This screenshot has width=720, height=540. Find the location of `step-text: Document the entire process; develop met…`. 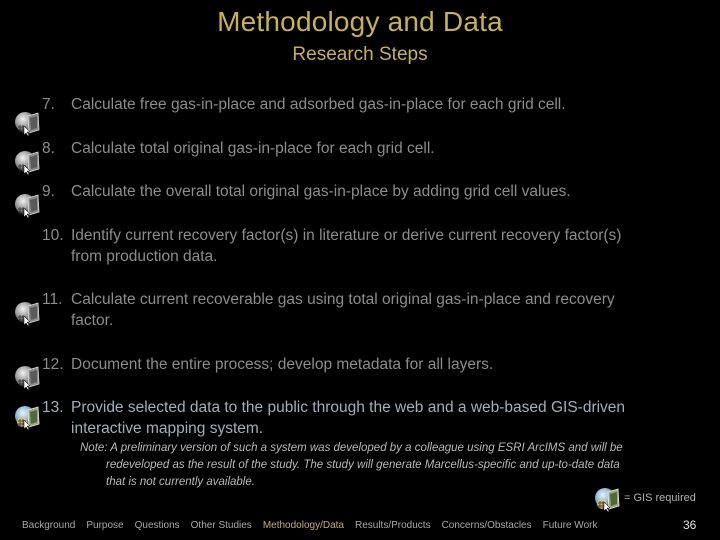

step-text: Document the entire process; develop met… is located at coordinates (282, 364).